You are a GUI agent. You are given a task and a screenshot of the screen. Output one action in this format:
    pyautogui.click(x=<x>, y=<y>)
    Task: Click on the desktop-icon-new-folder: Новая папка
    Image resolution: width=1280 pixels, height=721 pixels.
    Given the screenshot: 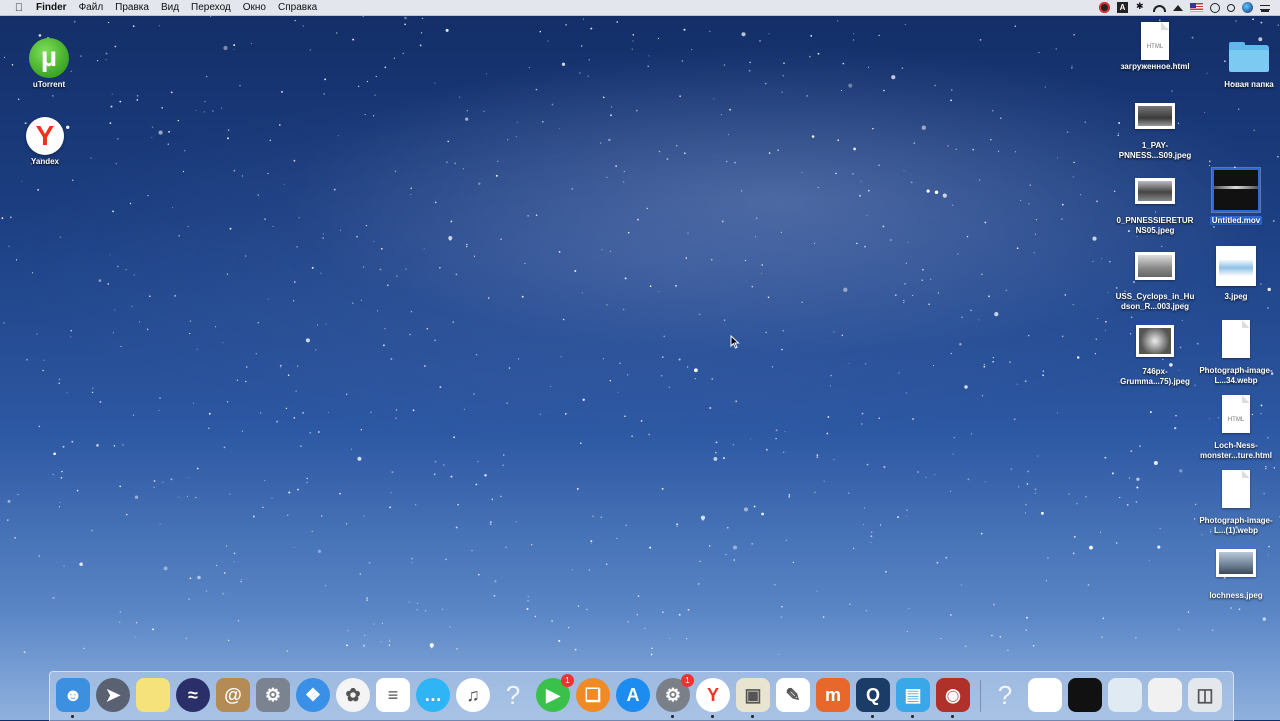 What is the action you would take?
    pyautogui.click(x=1244, y=66)
    